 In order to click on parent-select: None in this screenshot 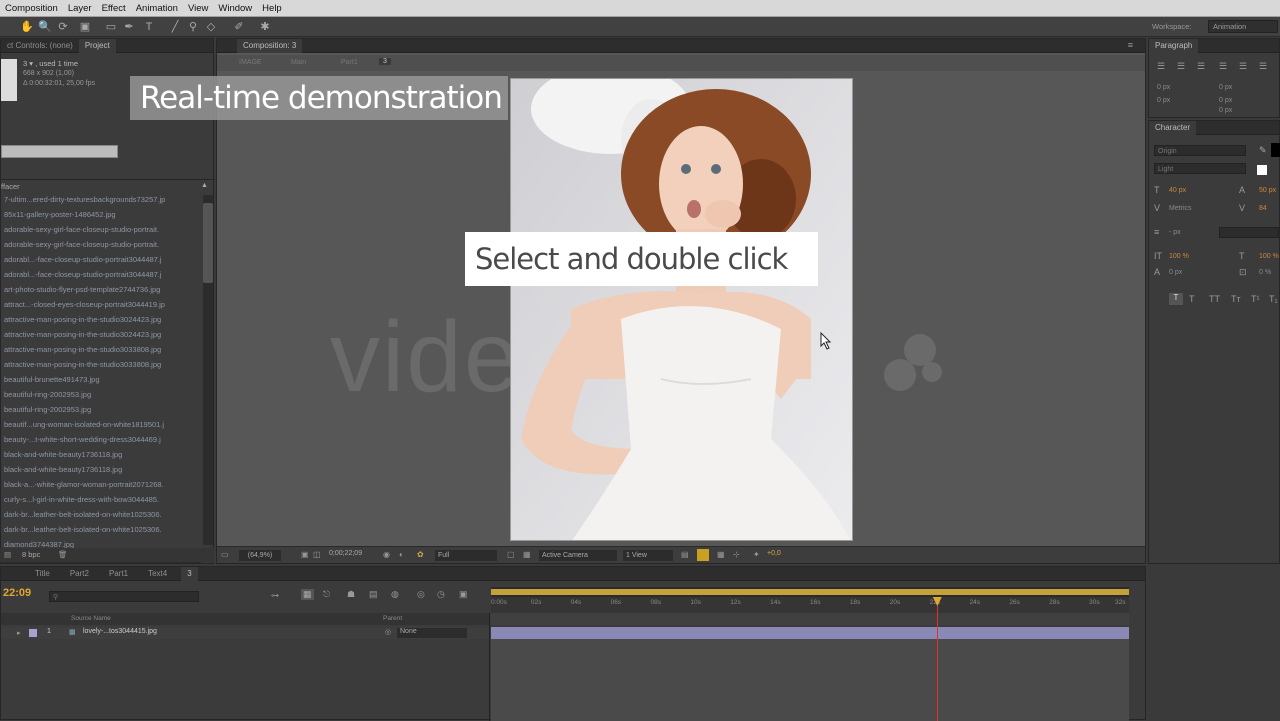, I will do `click(432, 633)`.